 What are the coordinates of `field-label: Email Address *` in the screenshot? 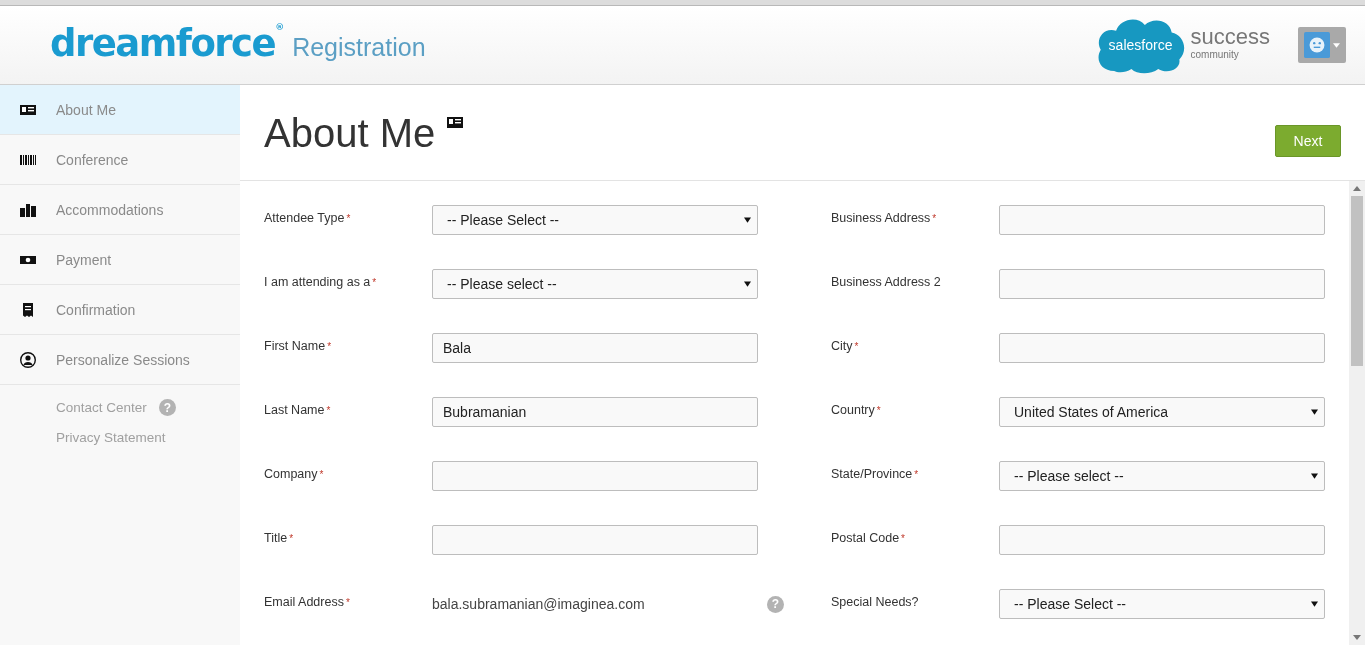 It's located at (307, 601).